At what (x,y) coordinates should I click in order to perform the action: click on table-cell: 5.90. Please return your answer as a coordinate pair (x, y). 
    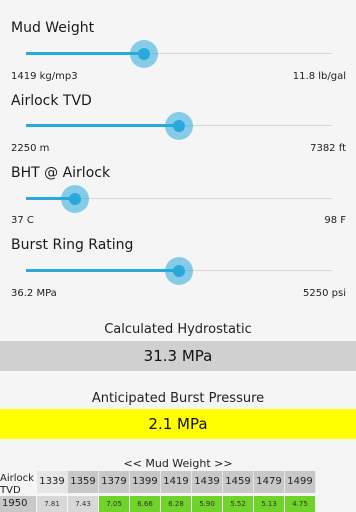
    Looking at the image, I should click on (207, 504).